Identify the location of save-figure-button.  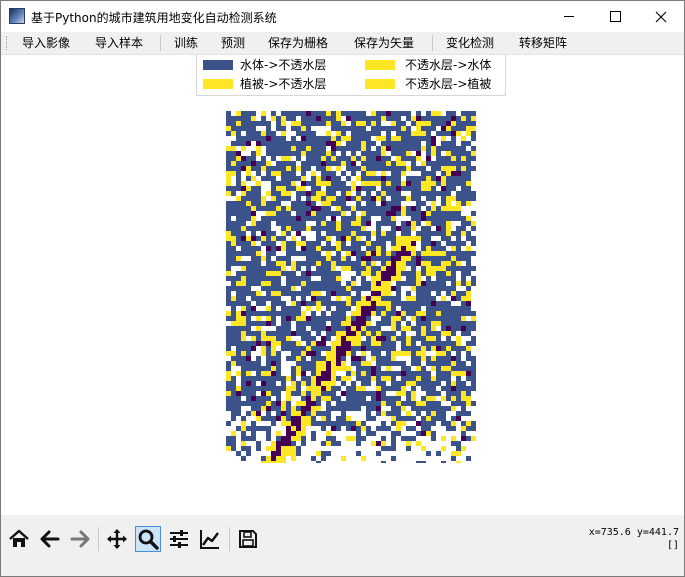
(248, 539).